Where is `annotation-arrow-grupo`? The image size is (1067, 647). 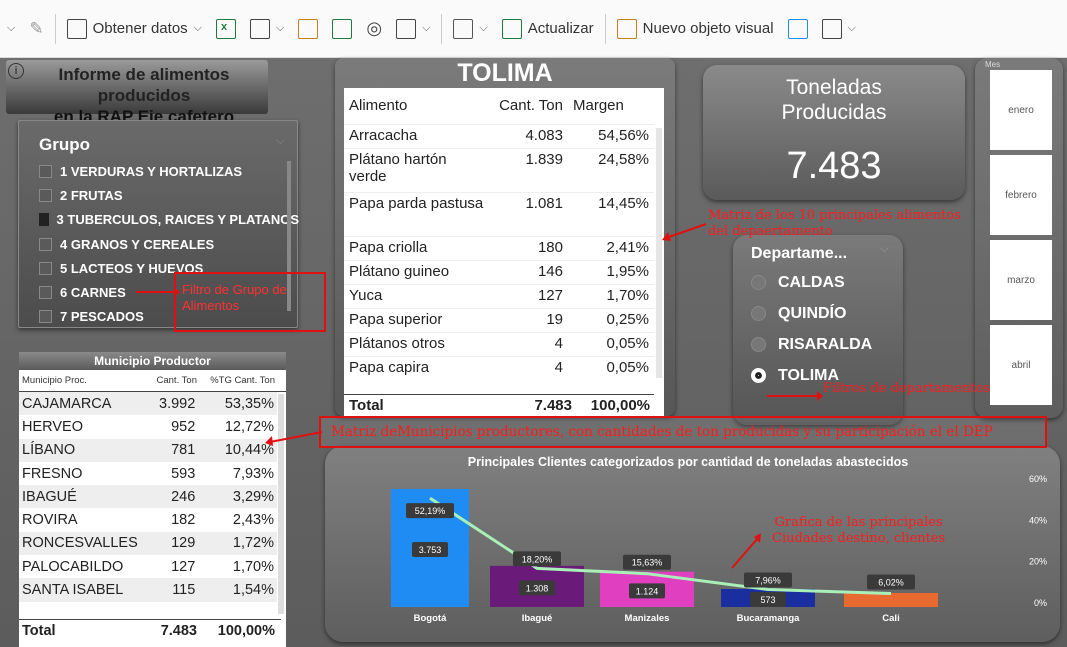 annotation-arrow-grupo is located at coordinates (158, 292).